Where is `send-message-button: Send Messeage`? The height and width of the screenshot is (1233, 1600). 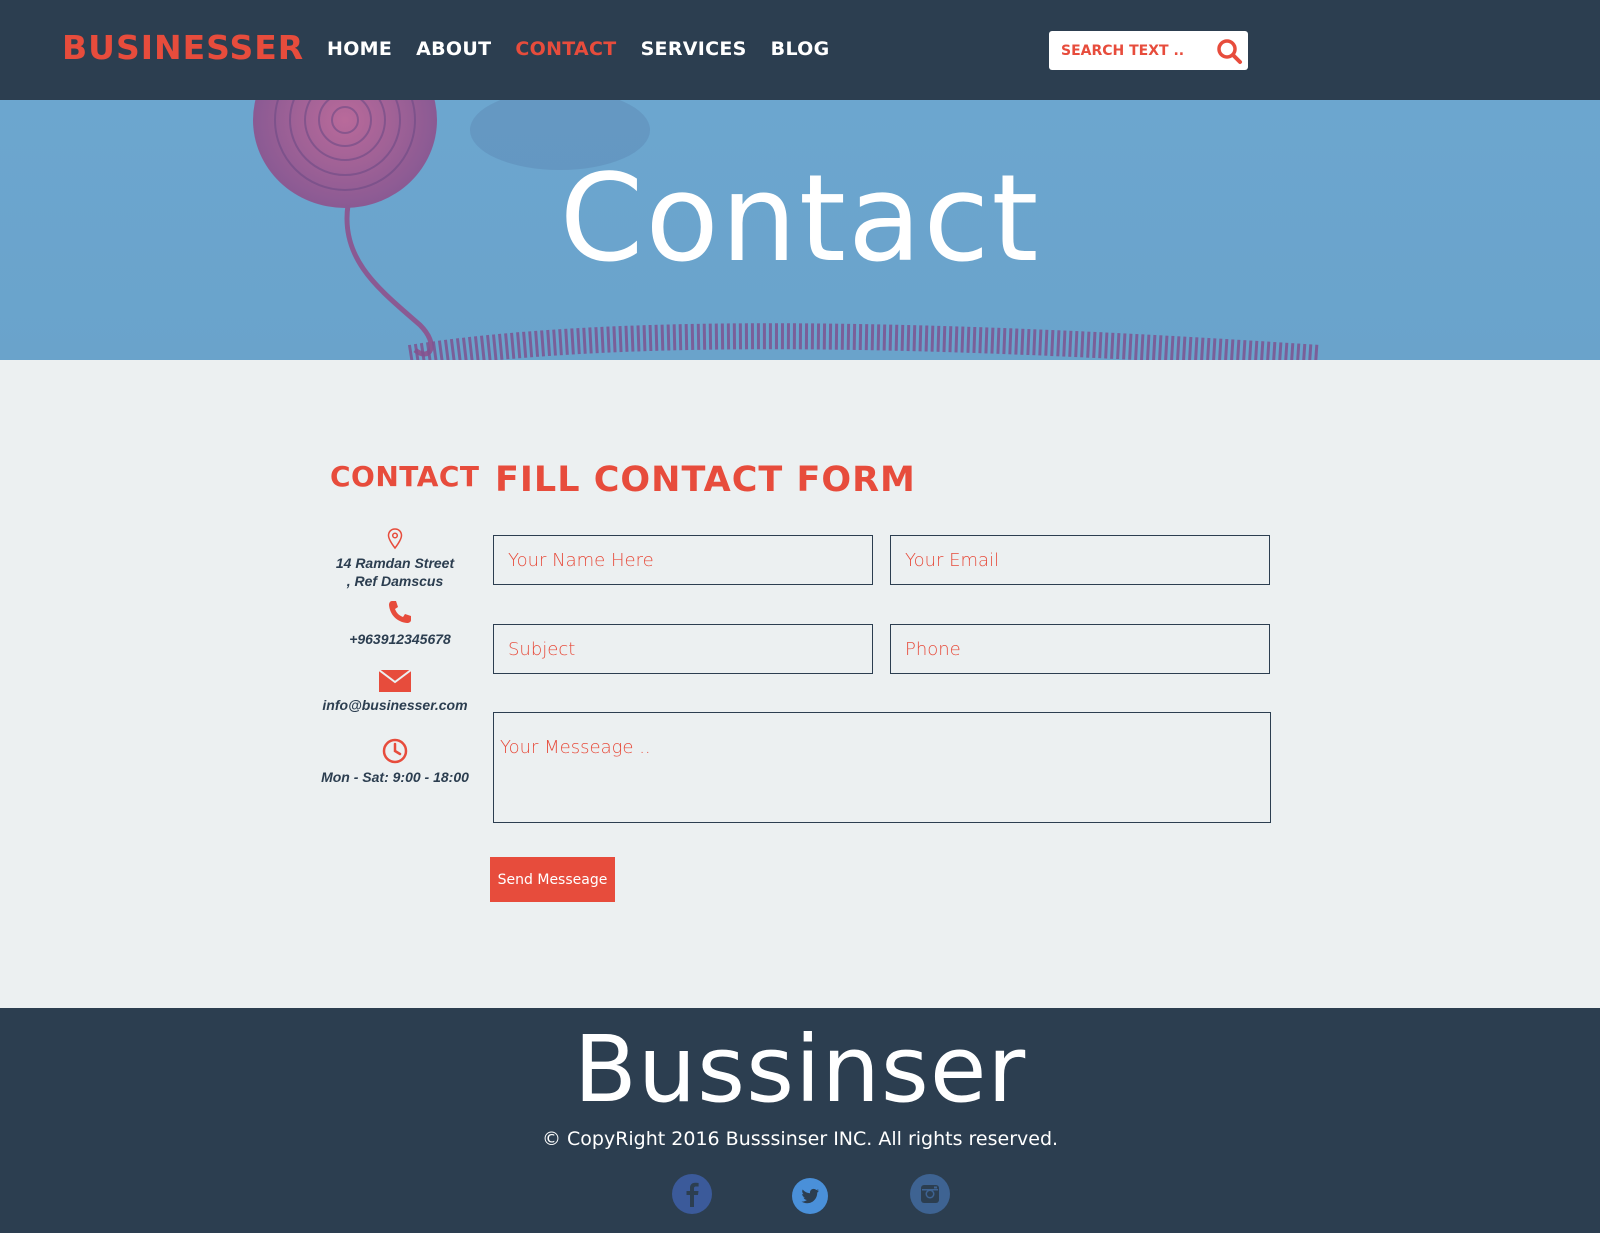 send-message-button: Send Messeage is located at coordinates (552, 879).